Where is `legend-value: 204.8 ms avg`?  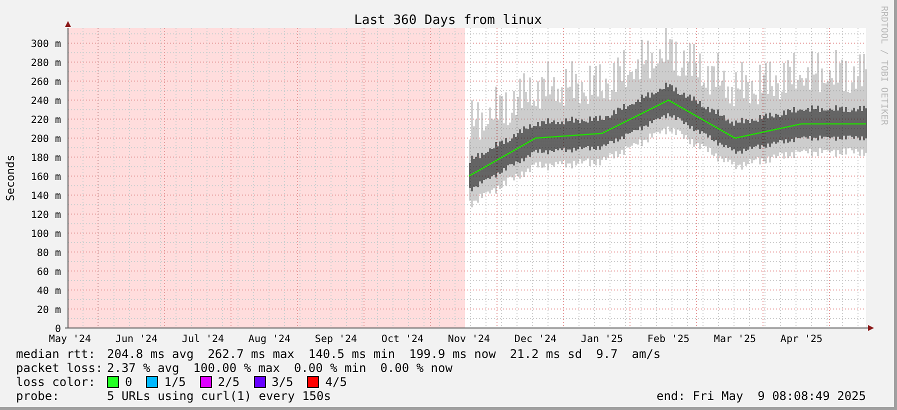
legend-value: 204.8 ms avg is located at coordinates (150, 354).